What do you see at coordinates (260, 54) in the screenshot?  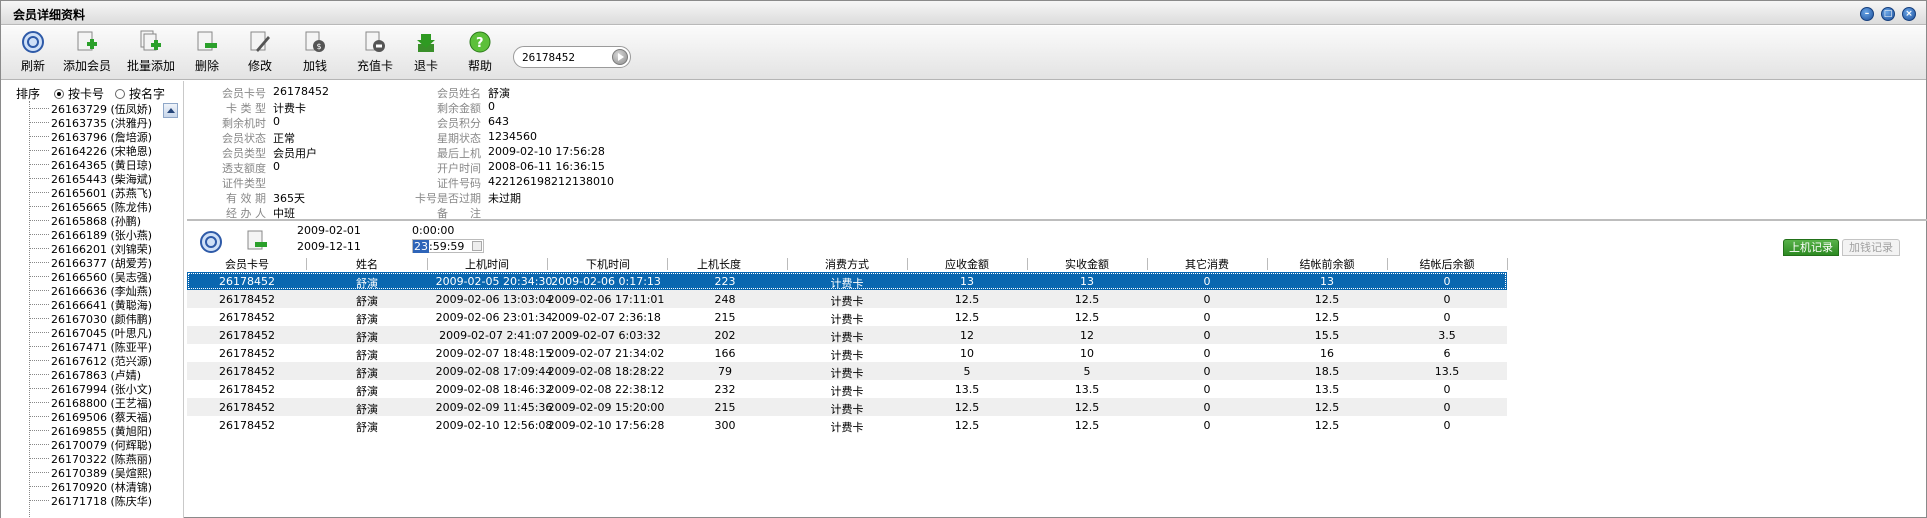 I see `edit-button: 修改` at bounding box center [260, 54].